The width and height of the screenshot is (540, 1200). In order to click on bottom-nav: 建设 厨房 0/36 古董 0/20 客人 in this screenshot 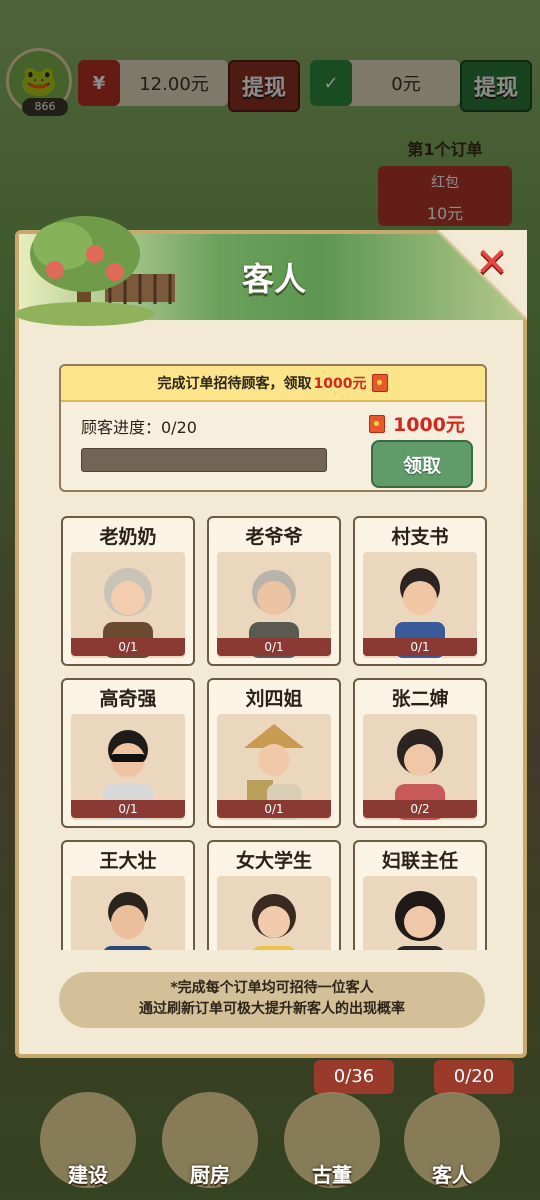, I will do `click(270, 1130)`.